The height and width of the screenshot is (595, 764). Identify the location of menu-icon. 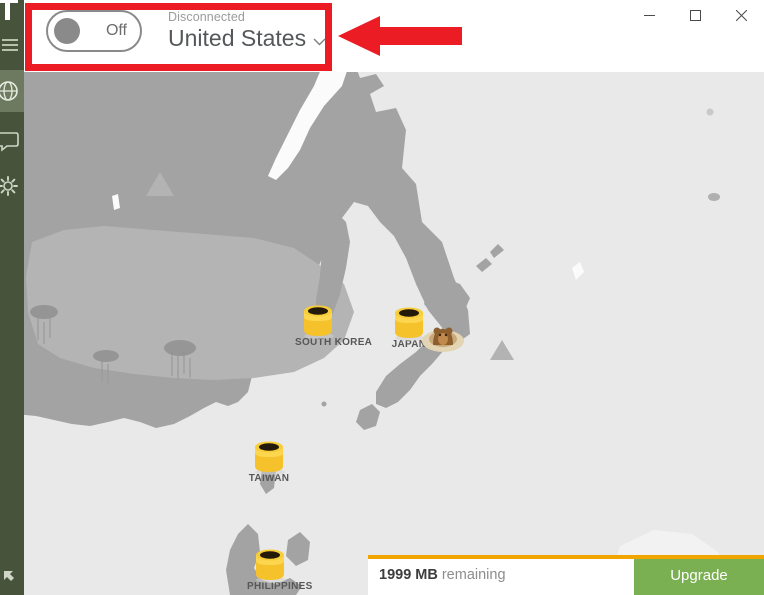
(12, 46).